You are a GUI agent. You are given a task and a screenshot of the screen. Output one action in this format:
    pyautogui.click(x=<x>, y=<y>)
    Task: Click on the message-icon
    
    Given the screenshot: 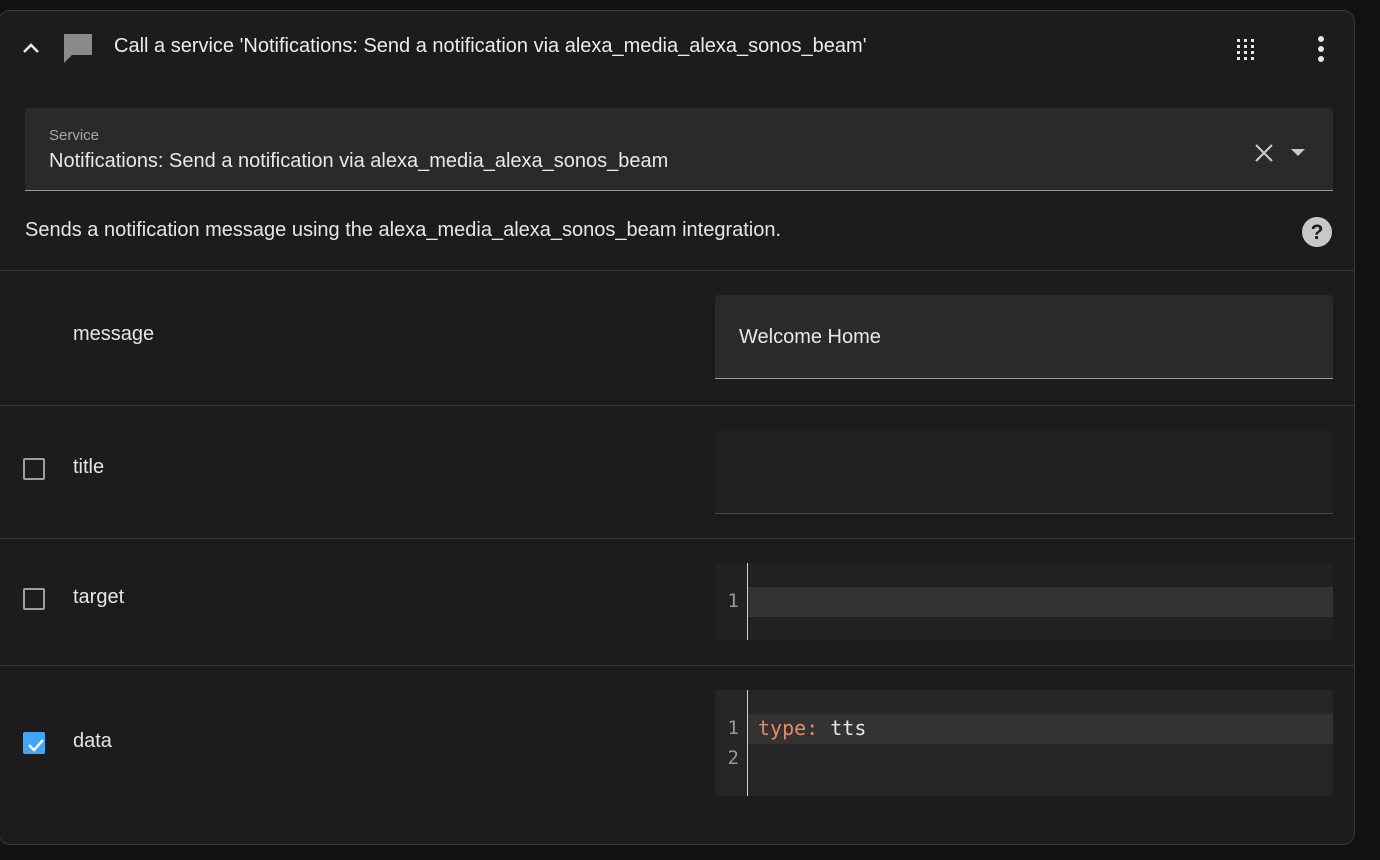 What is the action you would take?
    pyautogui.click(x=78, y=48)
    